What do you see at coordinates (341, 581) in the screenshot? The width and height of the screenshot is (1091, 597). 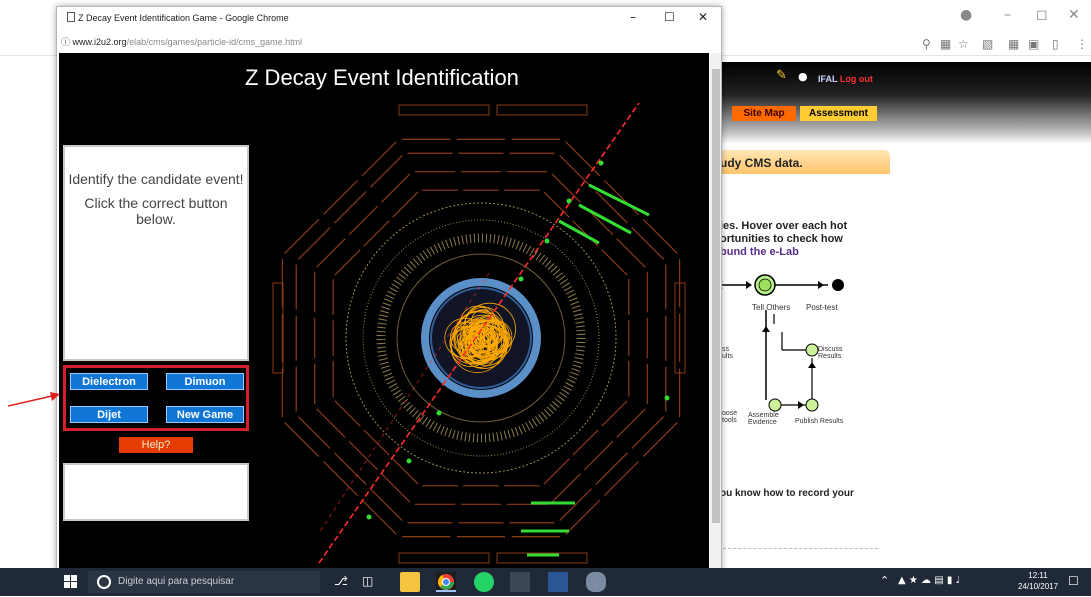 I see `microphone-icon: ⎇` at bounding box center [341, 581].